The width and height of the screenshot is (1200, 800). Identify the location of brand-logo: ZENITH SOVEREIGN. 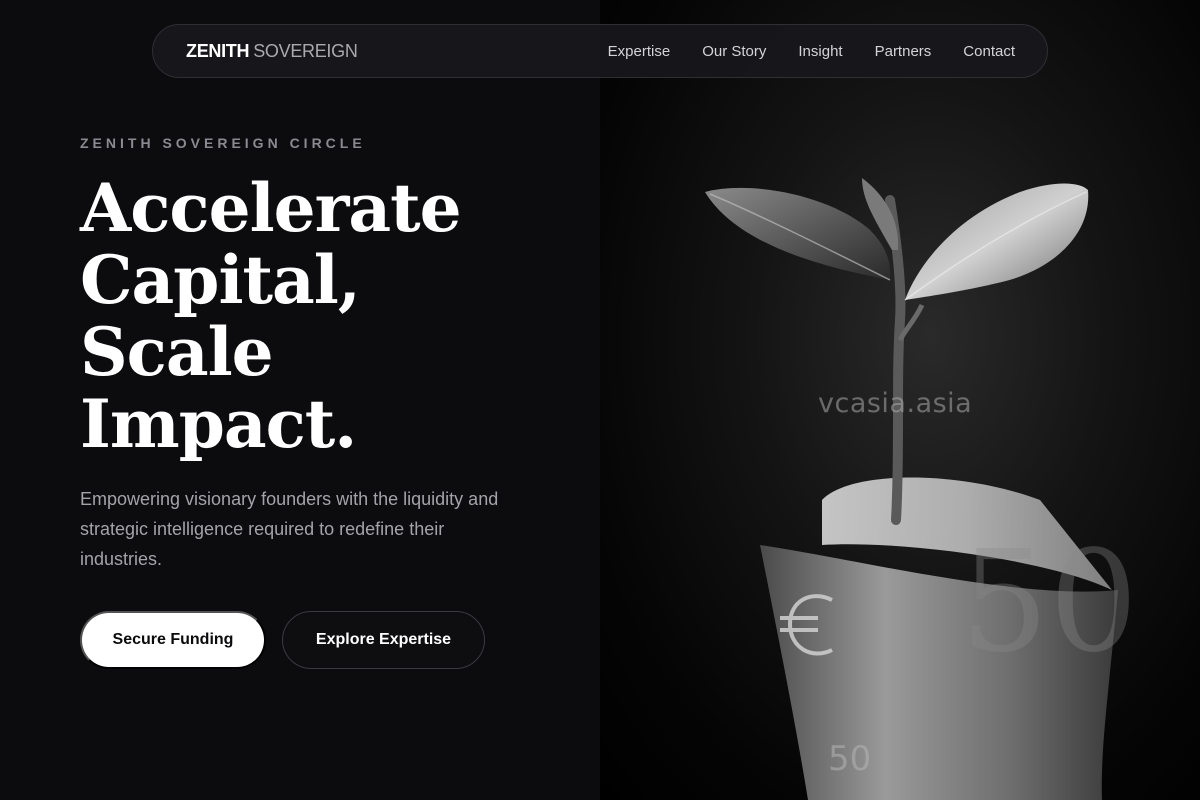
(272, 51).